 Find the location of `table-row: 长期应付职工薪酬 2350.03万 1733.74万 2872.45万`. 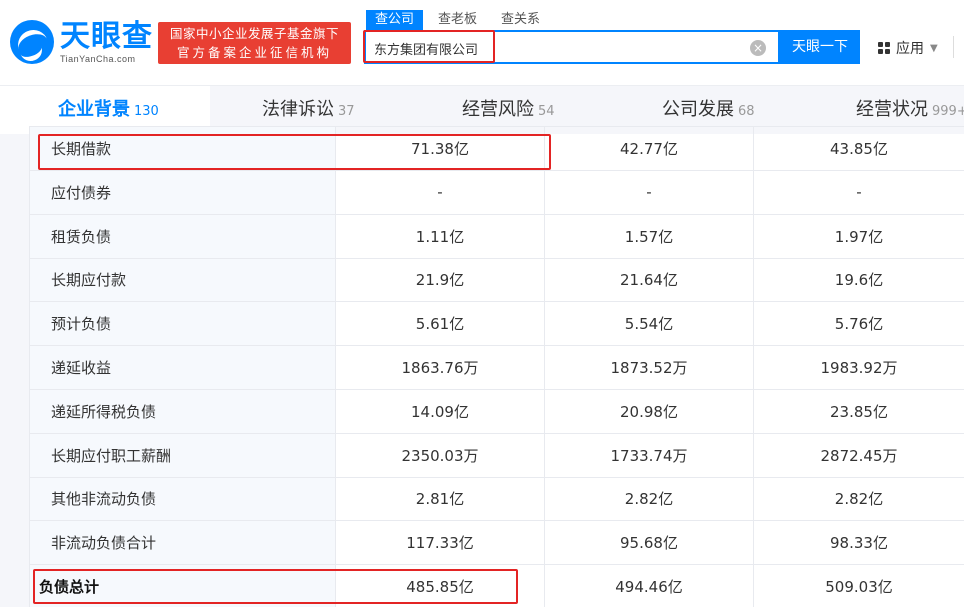

table-row: 长期应付职工薪酬 2350.03万 1733.74万 2872.45万 is located at coordinates (496, 455).